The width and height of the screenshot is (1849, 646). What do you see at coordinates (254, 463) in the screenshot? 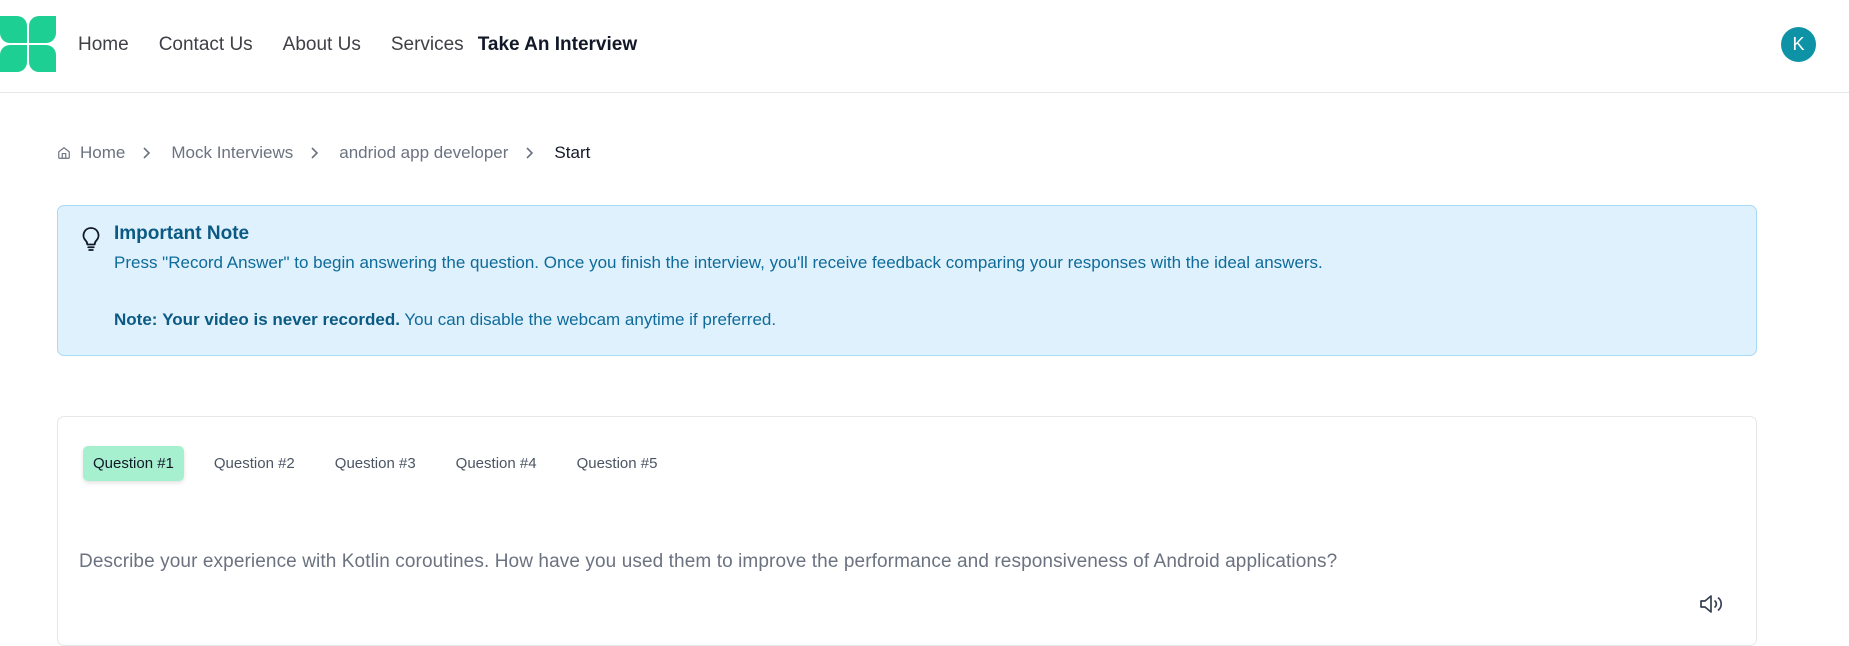
I see `tab-question-2: Question #2` at bounding box center [254, 463].